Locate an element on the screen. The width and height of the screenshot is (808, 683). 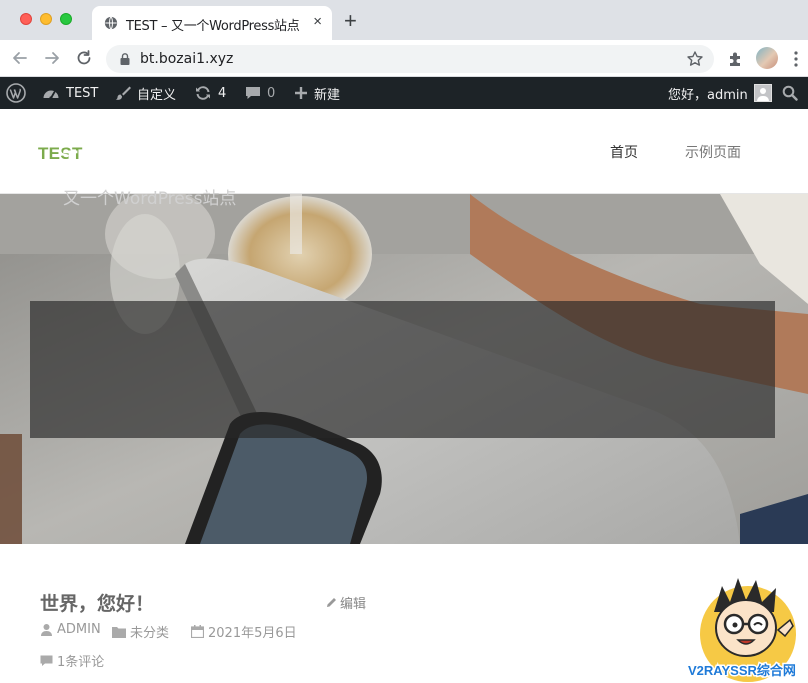
lock-icon is located at coordinates (125, 59).